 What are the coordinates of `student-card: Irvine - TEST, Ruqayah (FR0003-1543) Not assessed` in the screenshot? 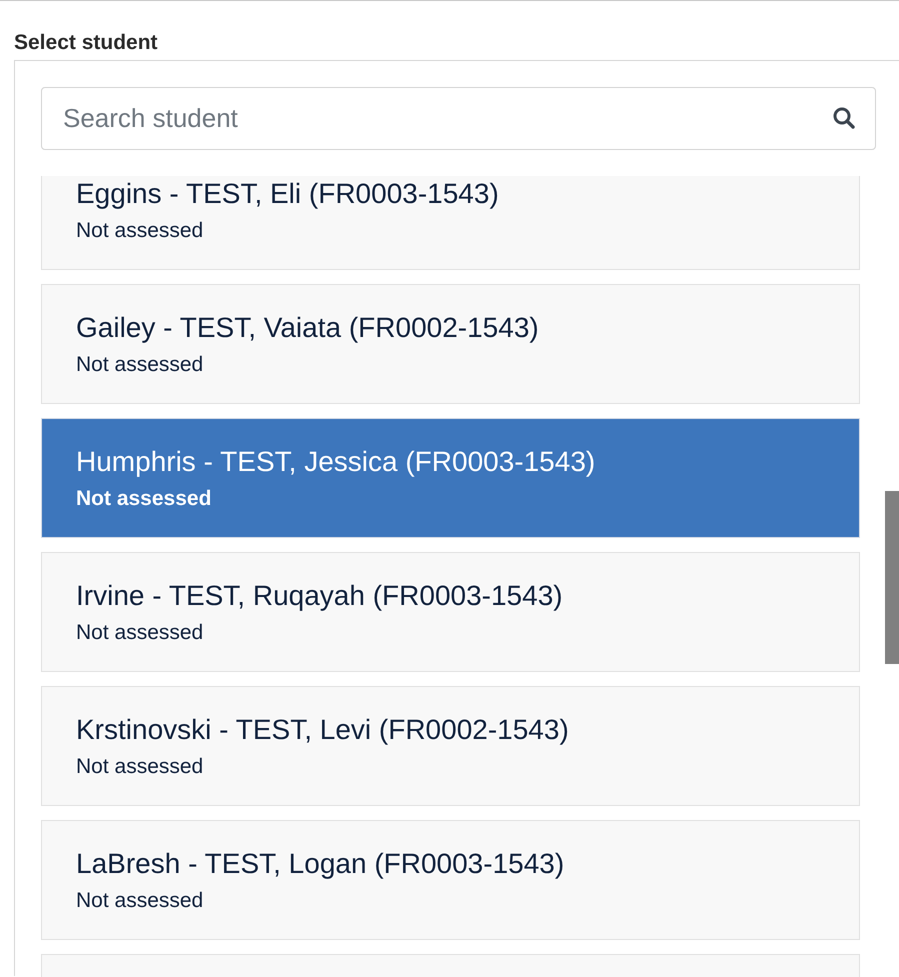 It's located at (450, 612).